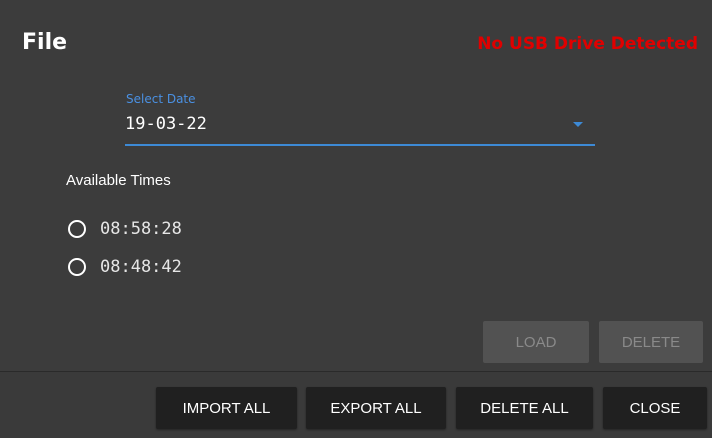  I want to click on delete-button: DELETE, so click(651, 342).